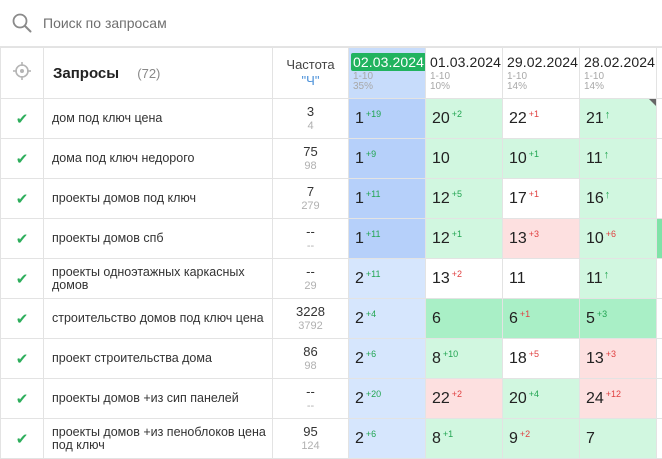 The image size is (662, 459). I want to click on position-cell: 10, so click(464, 158).